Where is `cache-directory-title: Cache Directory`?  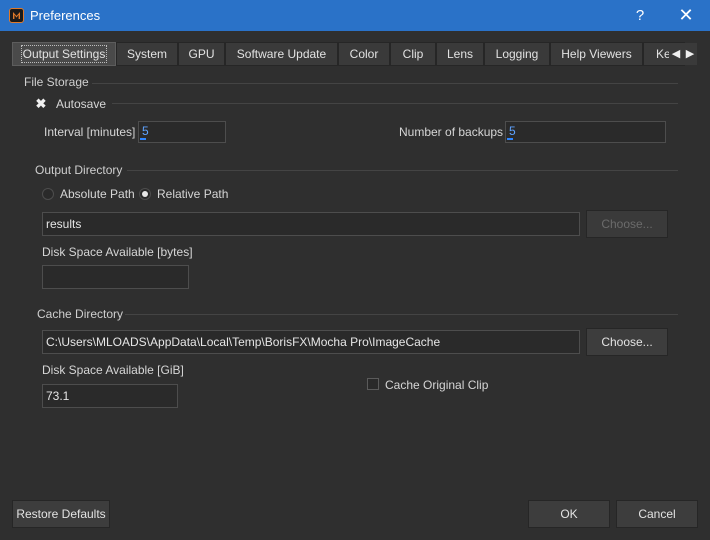 cache-directory-title: Cache Directory is located at coordinates (80, 314).